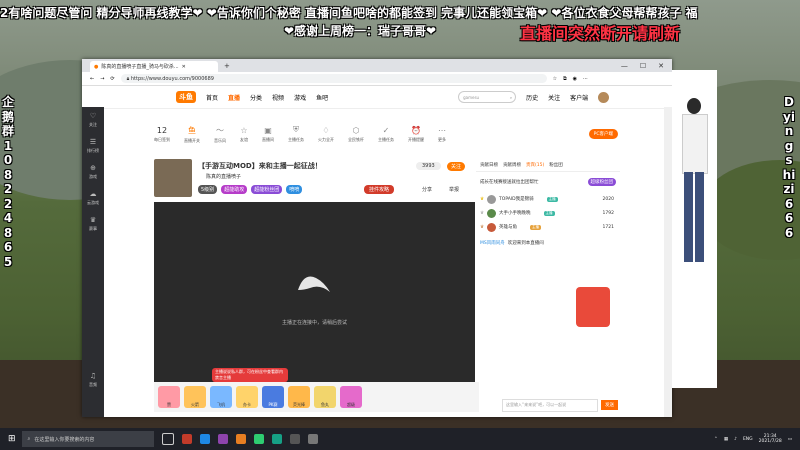 Image resolution: width=800 pixels, height=450 pixels. What do you see at coordinates (154, 66) in the screenshot?
I see `browser-tab: ● 陈真的直播喷子直播_骑马与砍杀... ✕` at bounding box center [154, 66].